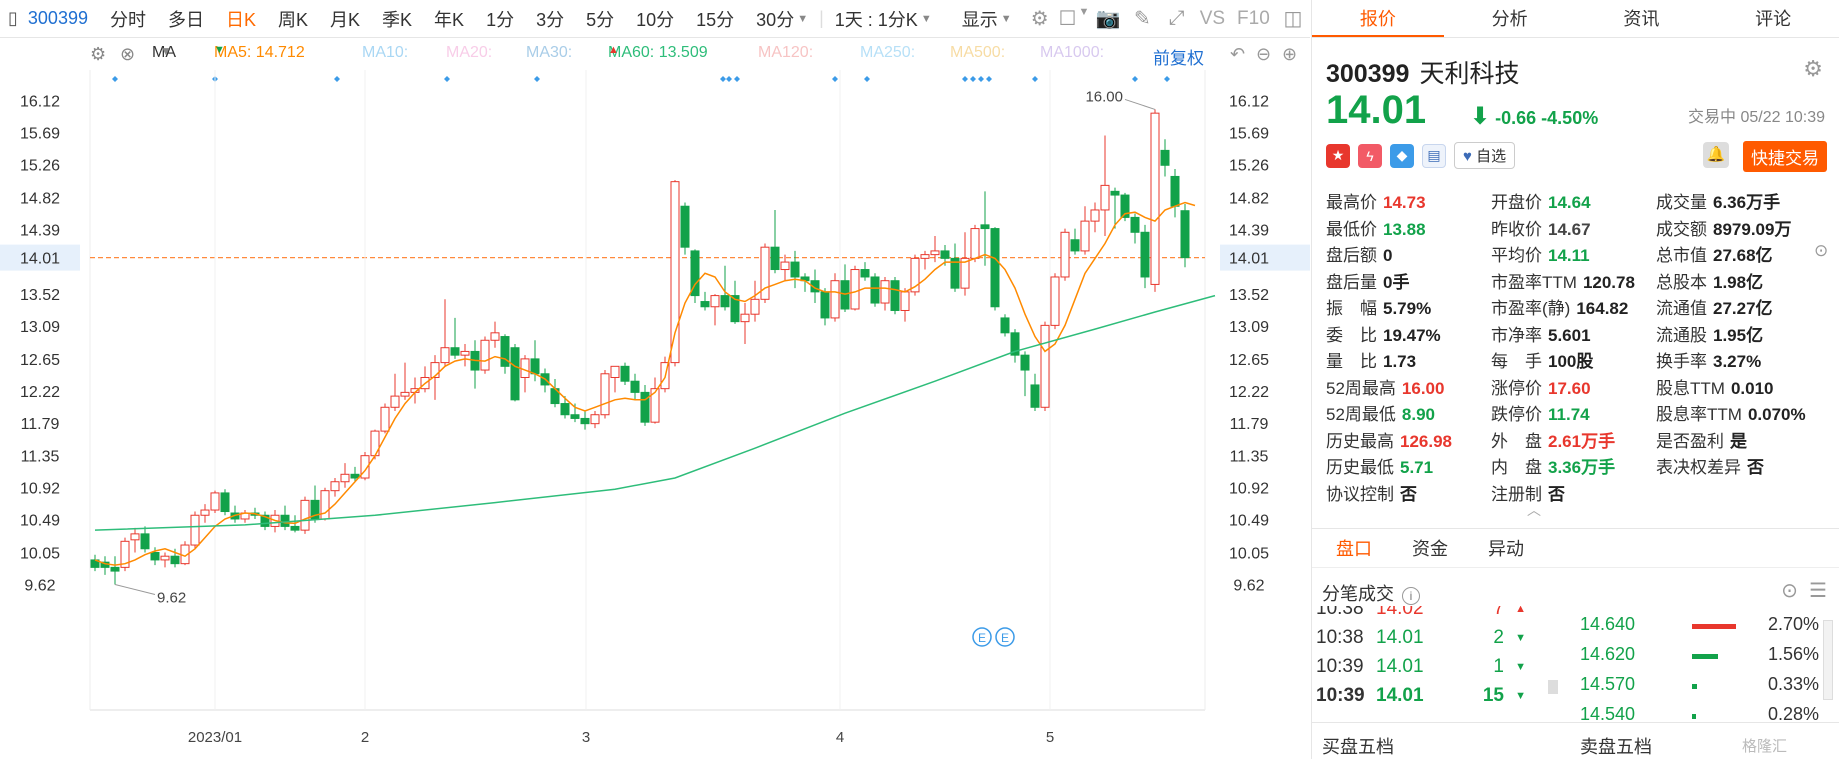 The image size is (1839, 759). Describe the element at coordinates (1553, 687) in the screenshot. I see `scrollbar-thumb` at that location.